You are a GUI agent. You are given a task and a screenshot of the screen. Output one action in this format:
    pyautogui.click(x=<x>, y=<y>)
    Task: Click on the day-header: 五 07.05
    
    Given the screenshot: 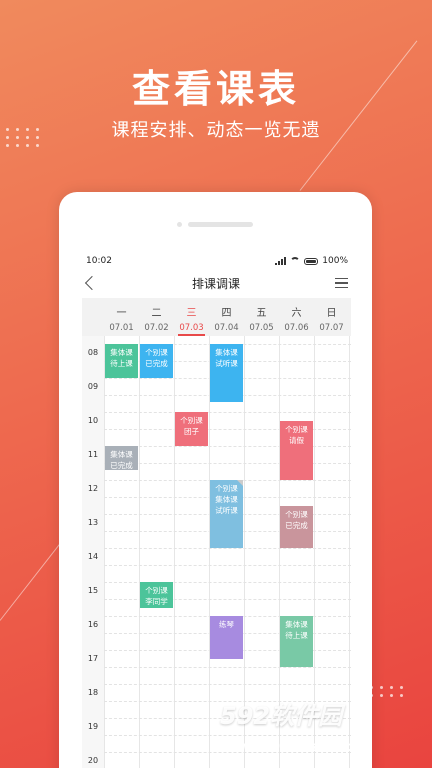 What is the action you would take?
    pyautogui.click(x=261, y=317)
    